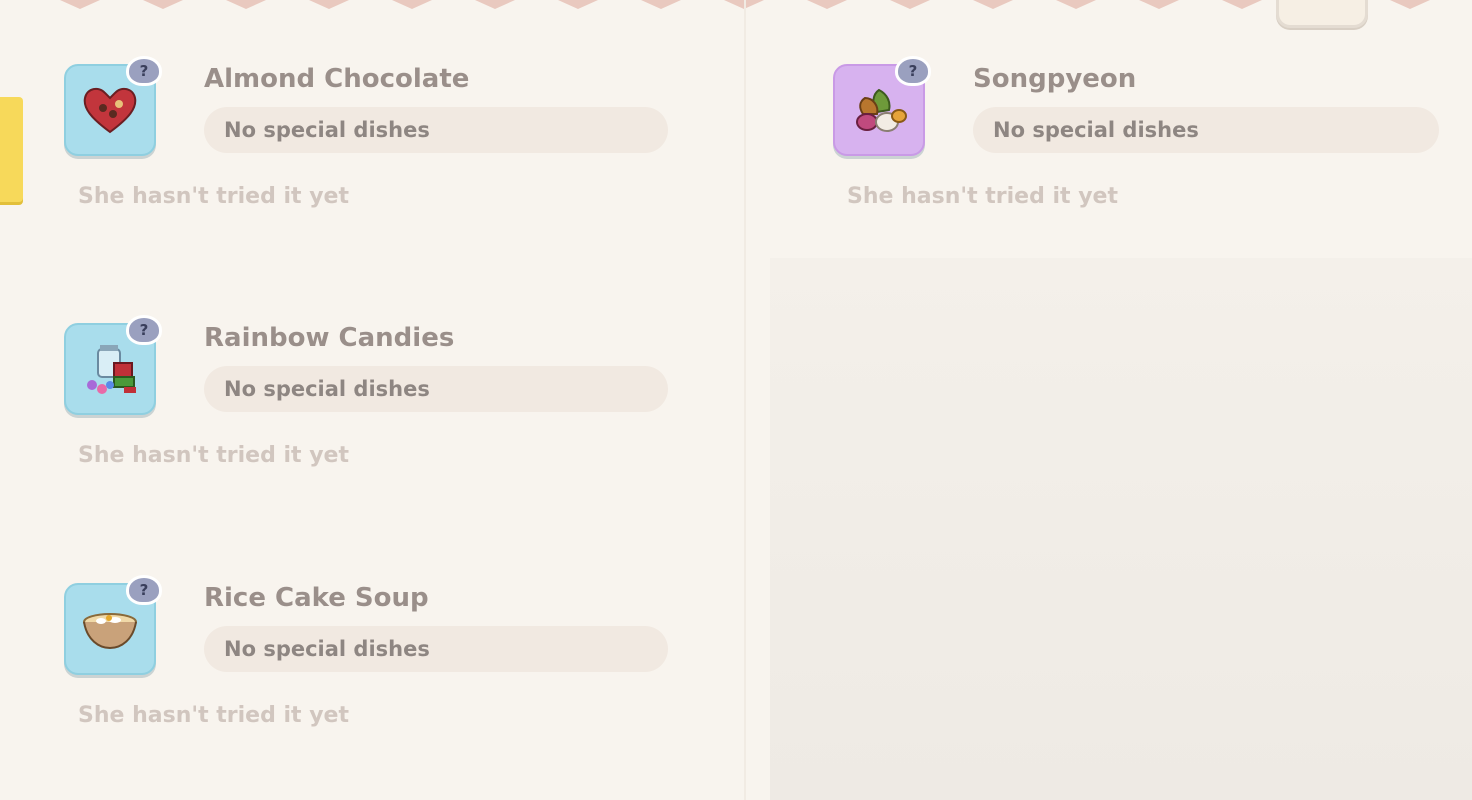  I want to click on dish-name: Almond Chocolate, so click(337, 79).